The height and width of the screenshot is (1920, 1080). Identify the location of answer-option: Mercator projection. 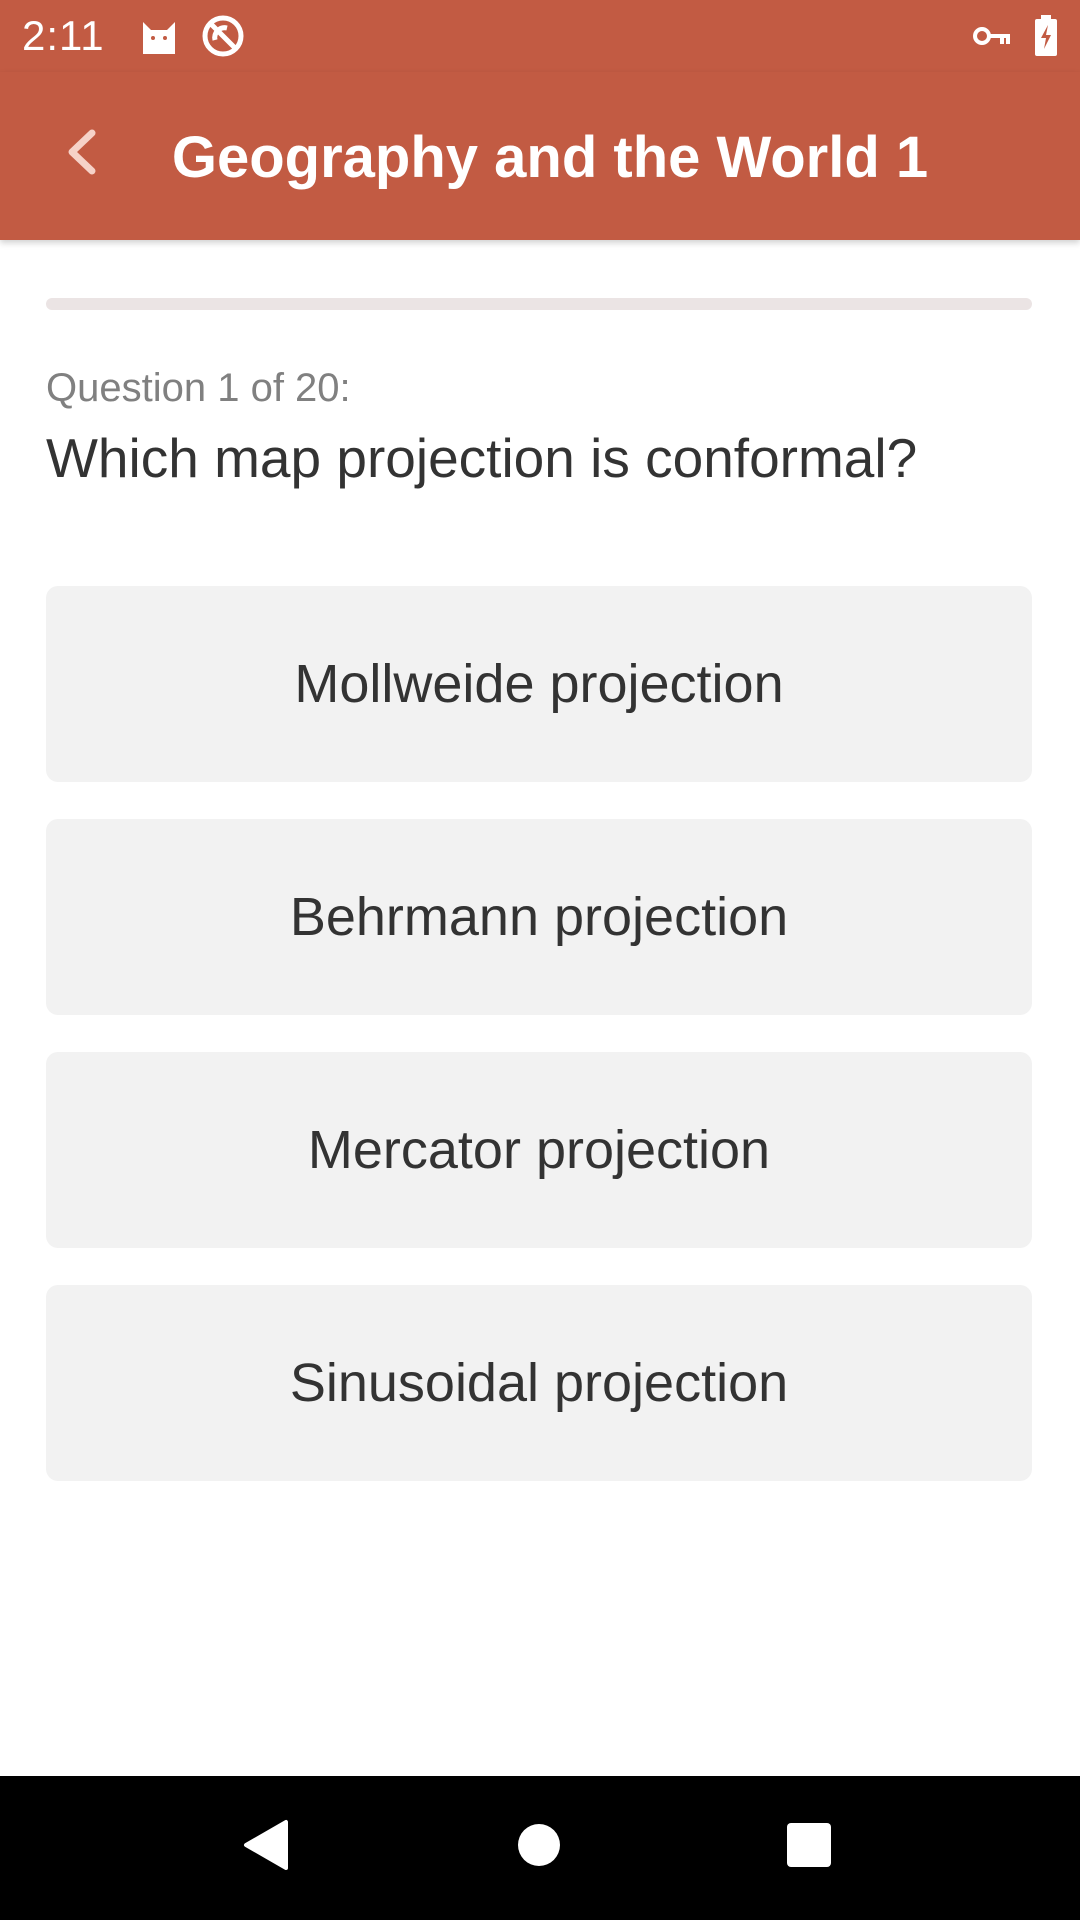
(539, 1150).